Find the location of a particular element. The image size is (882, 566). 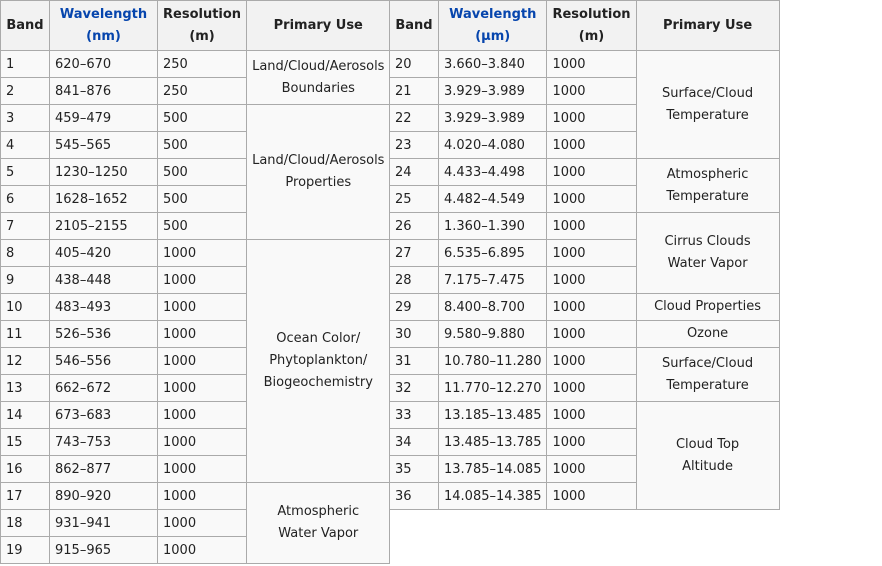

wavelength-cell: 673–683 is located at coordinates (103, 415).